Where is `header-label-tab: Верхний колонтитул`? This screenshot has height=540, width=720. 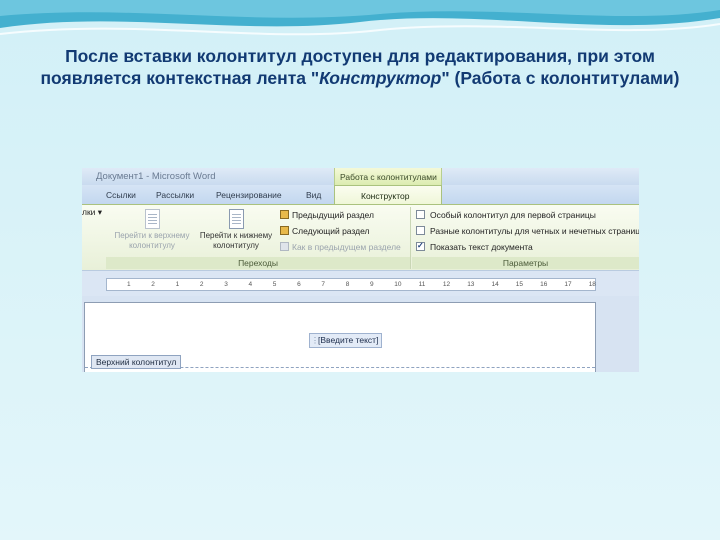 header-label-tab: Верхний колонтитул is located at coordinates (136, 362).